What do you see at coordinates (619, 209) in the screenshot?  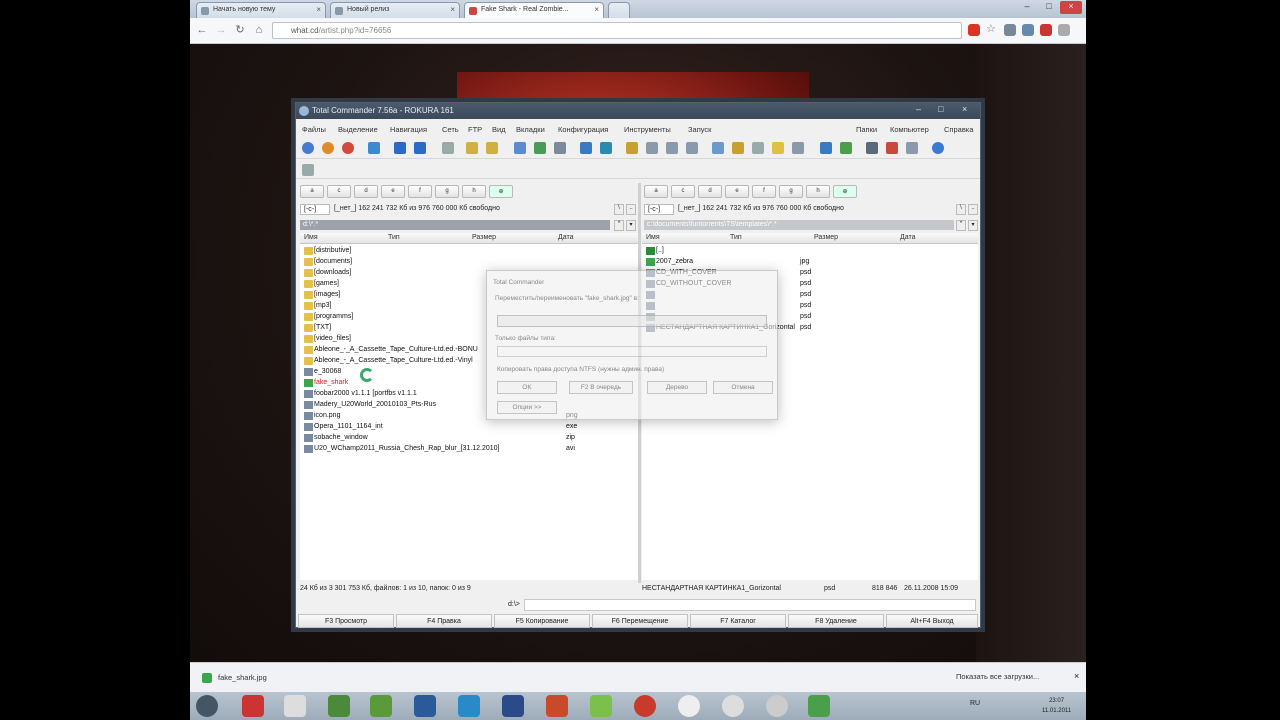 I see `left-root-button: \` at bounding box center [619, 209].